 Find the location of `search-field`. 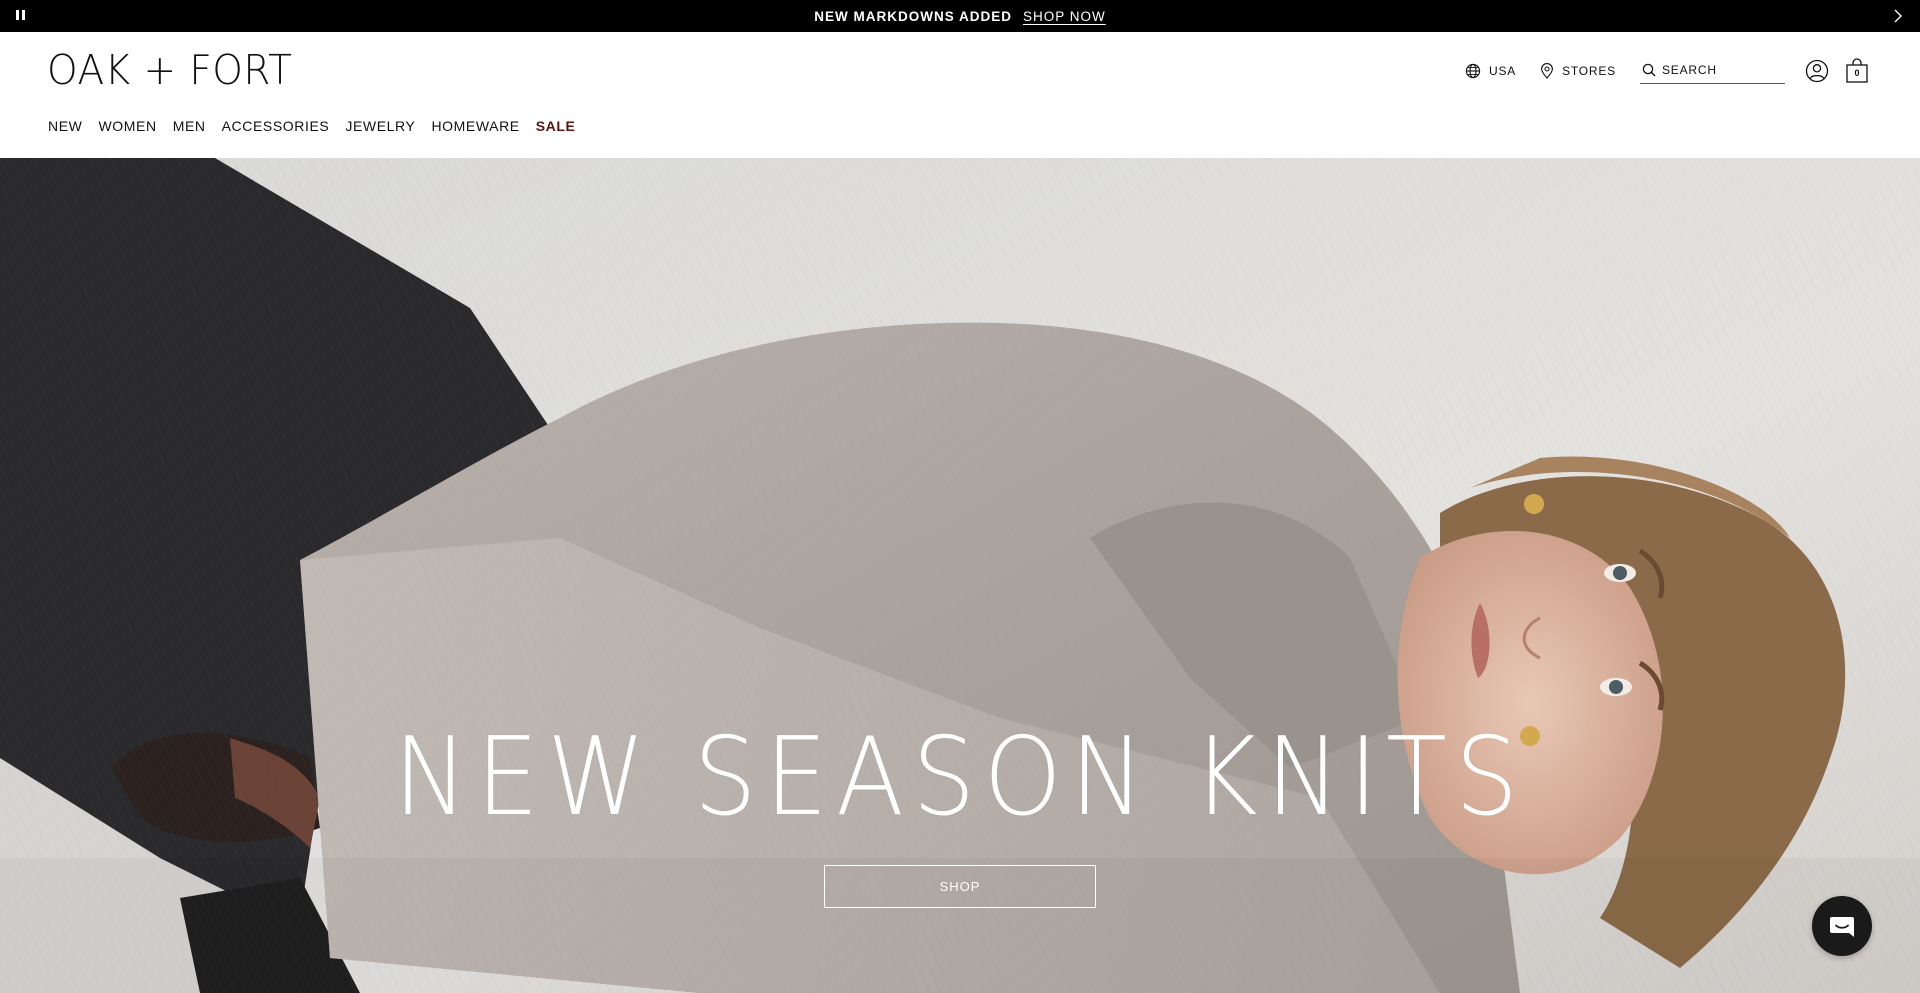

search-field is located at coordinates (1712, 71).